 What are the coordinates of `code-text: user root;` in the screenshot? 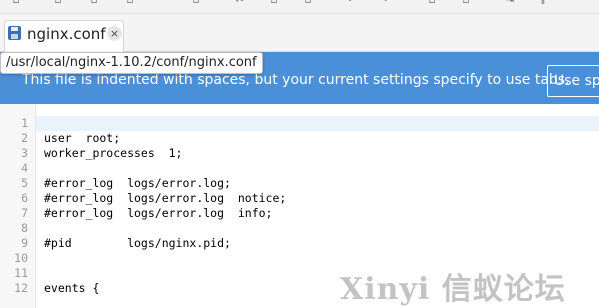 It's located at (82, 138).